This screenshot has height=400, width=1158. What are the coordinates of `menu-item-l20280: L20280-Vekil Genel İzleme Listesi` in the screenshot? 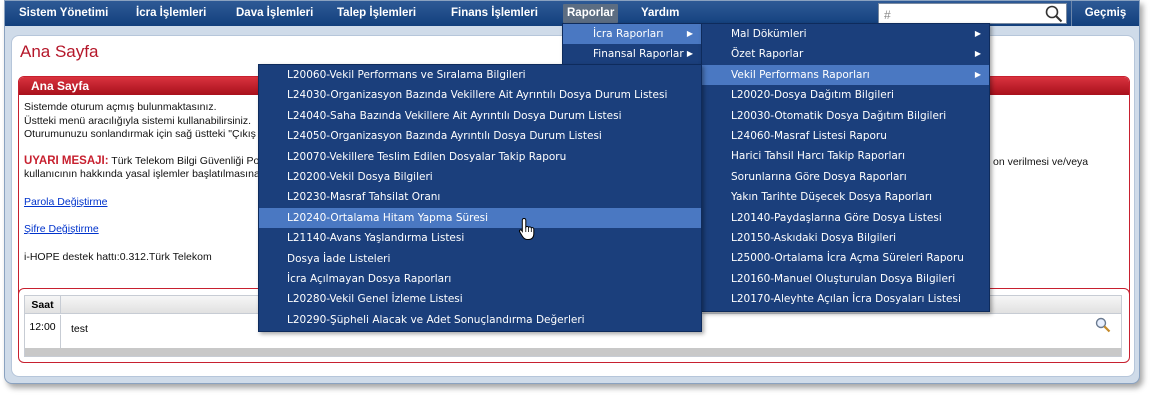 It's located at (480, 299).